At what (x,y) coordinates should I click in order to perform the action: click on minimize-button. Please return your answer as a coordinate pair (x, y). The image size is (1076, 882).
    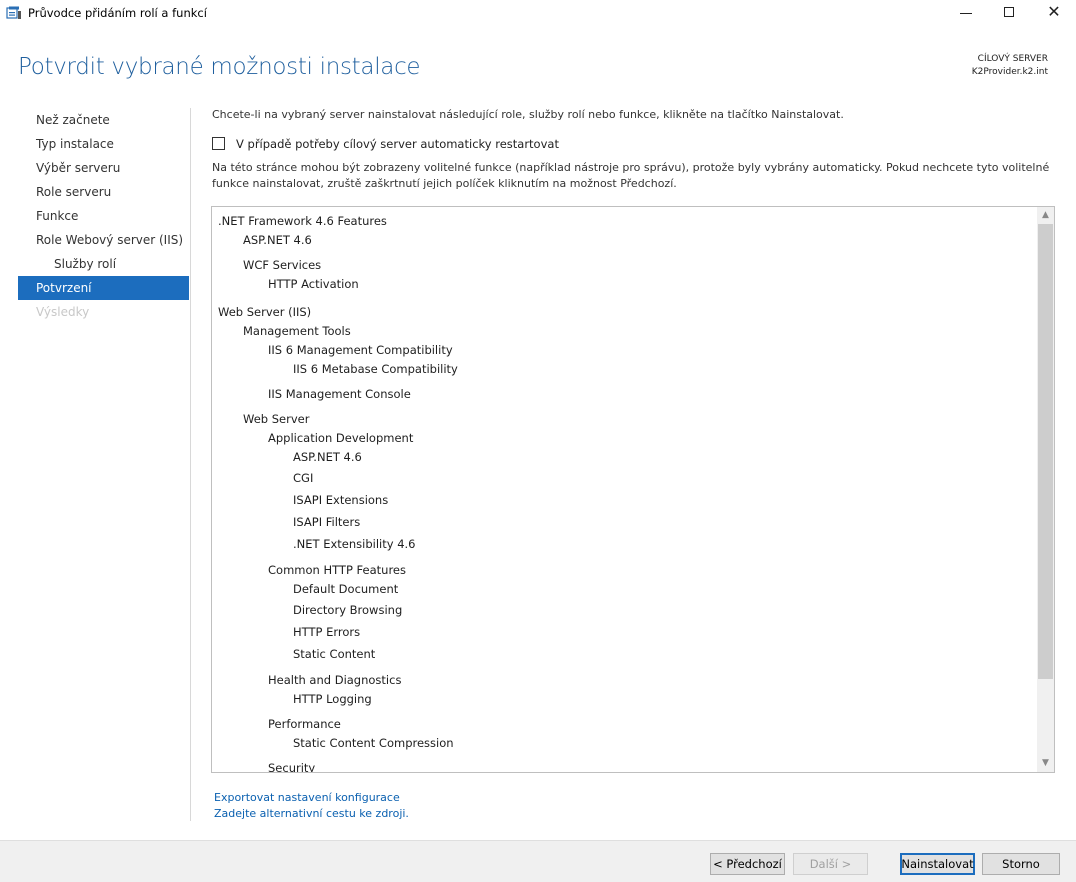
    Looking at the image, I should click on (966, 13).